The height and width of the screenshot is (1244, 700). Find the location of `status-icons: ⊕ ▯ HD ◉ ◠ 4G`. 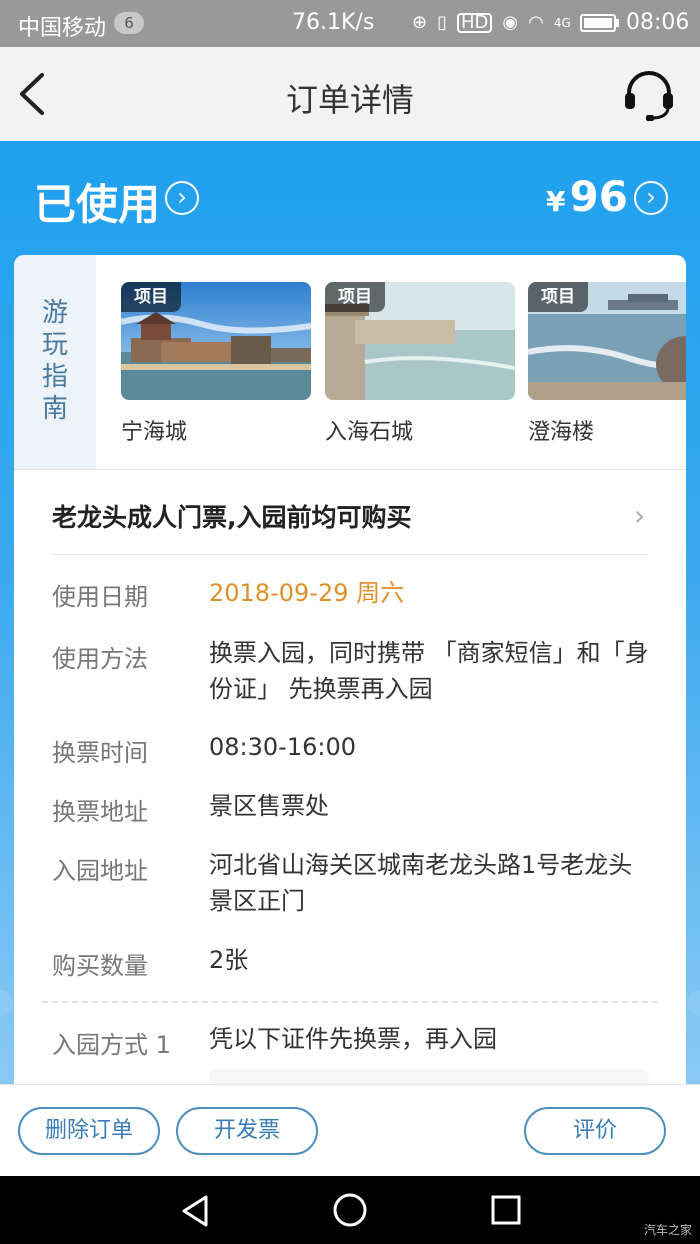

status-icons: ⊕ ▯ HD ◉ ◠ 4G is located at coordinates (491, 22).